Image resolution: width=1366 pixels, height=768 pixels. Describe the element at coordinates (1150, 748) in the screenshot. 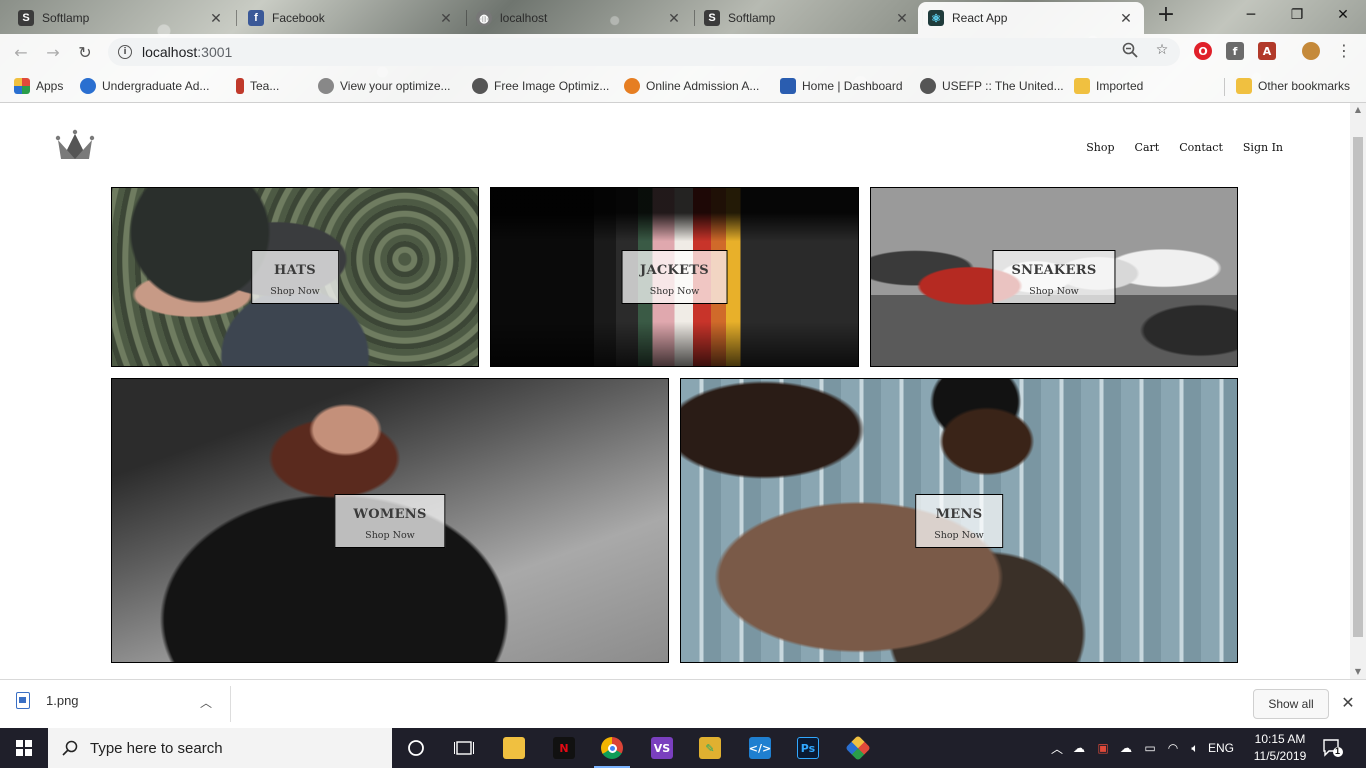

I see `battery-icon: ▭` at that location.